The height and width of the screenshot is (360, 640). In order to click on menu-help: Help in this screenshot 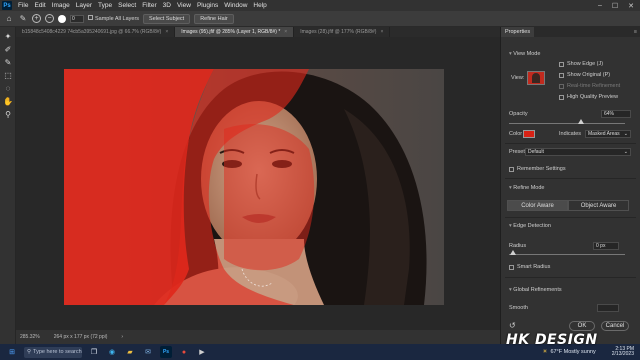, I will do `click(259, 5)`.